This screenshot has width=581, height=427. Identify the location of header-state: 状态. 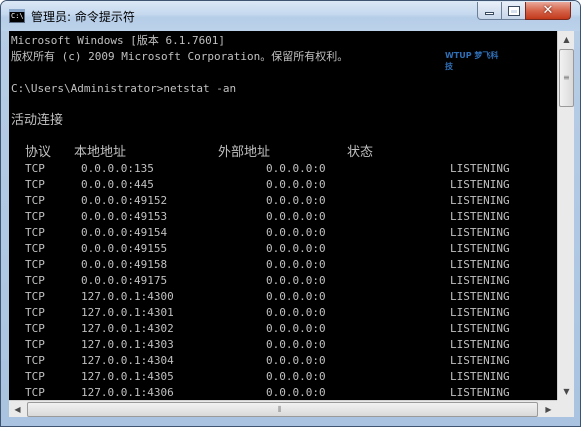
(360, 152).